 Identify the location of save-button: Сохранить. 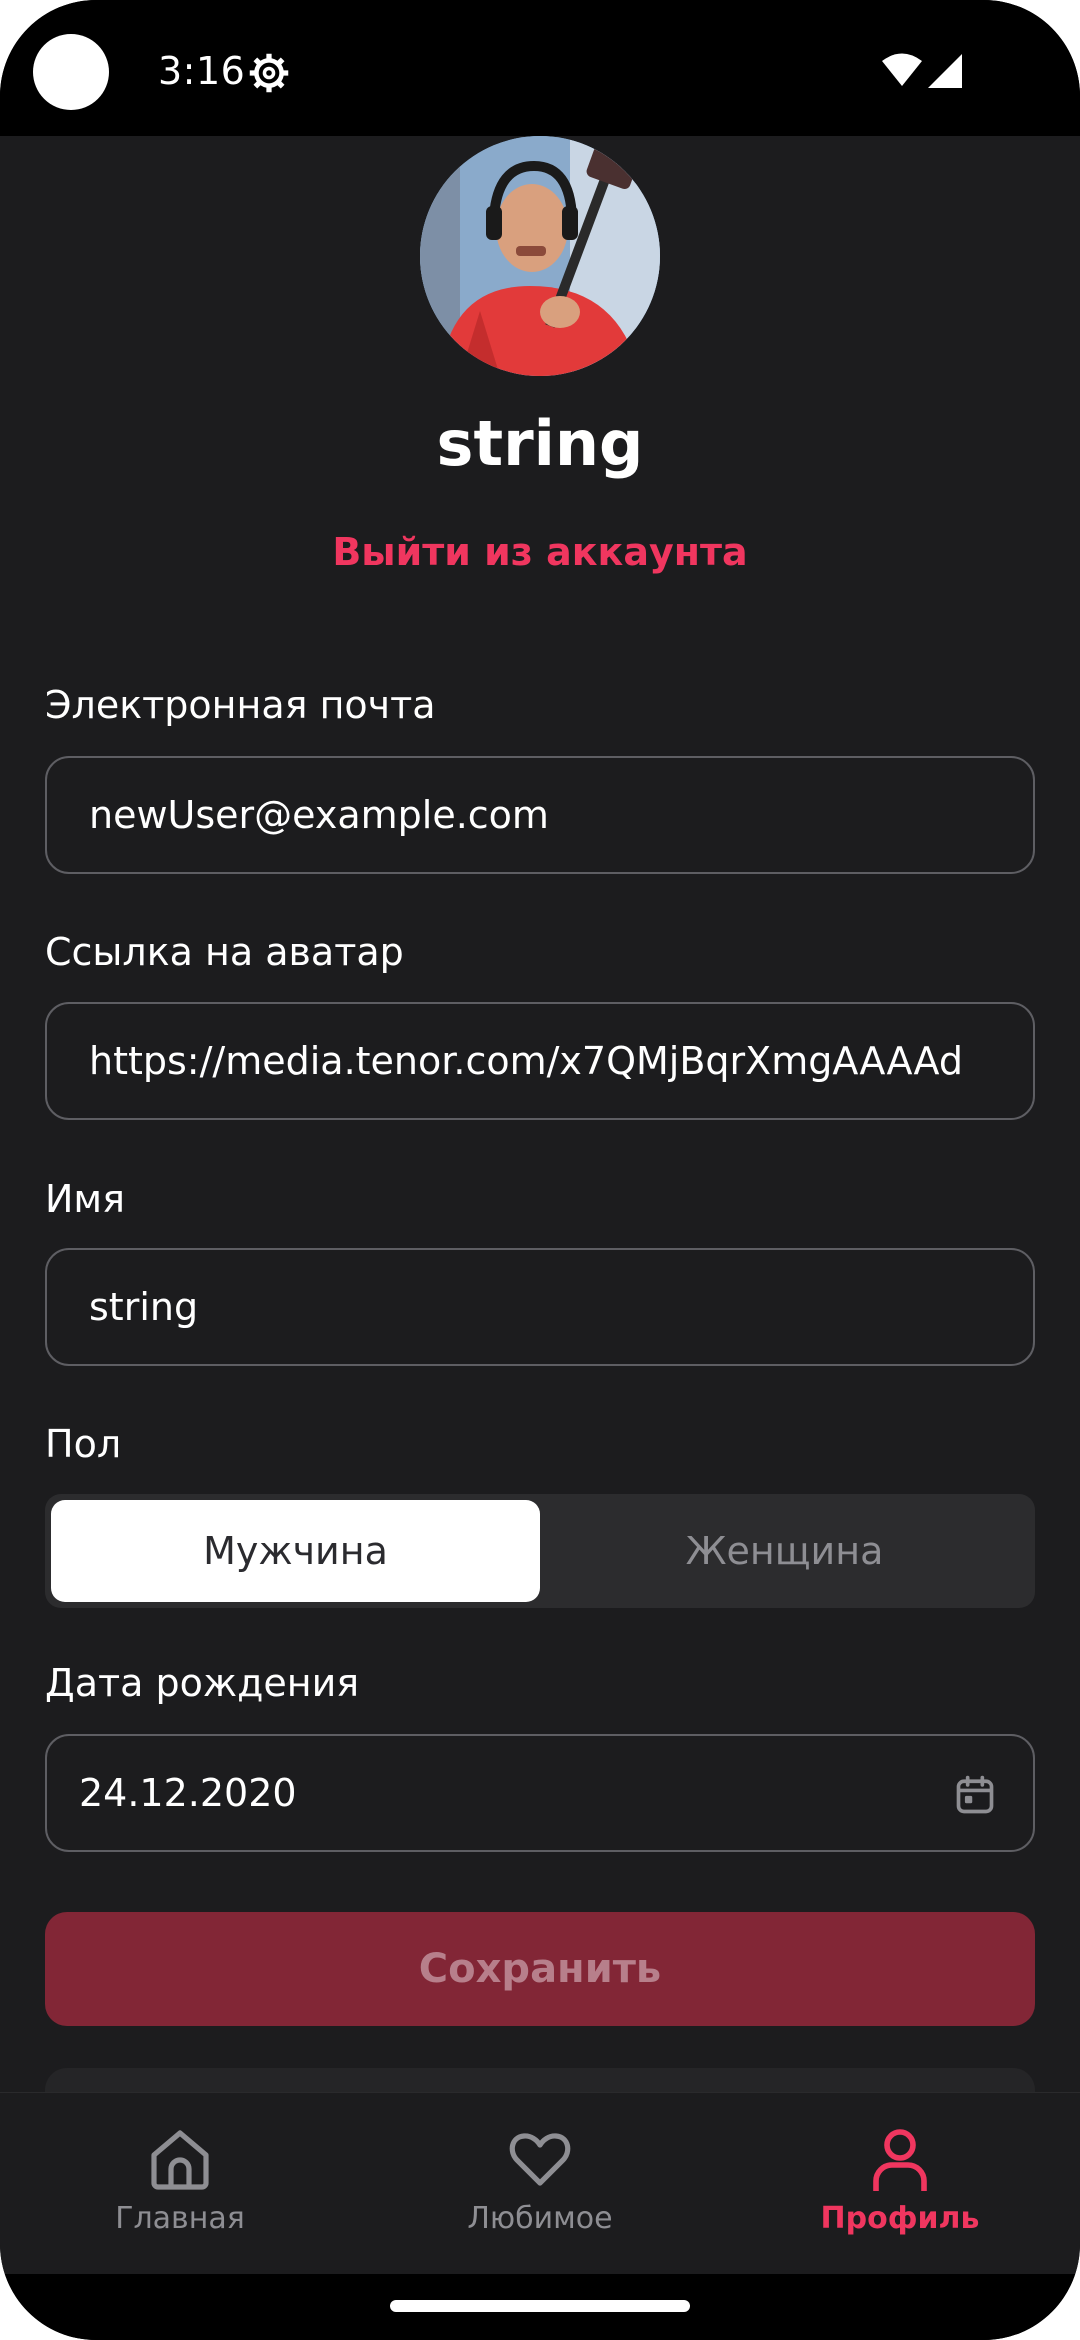
(540, 1969).